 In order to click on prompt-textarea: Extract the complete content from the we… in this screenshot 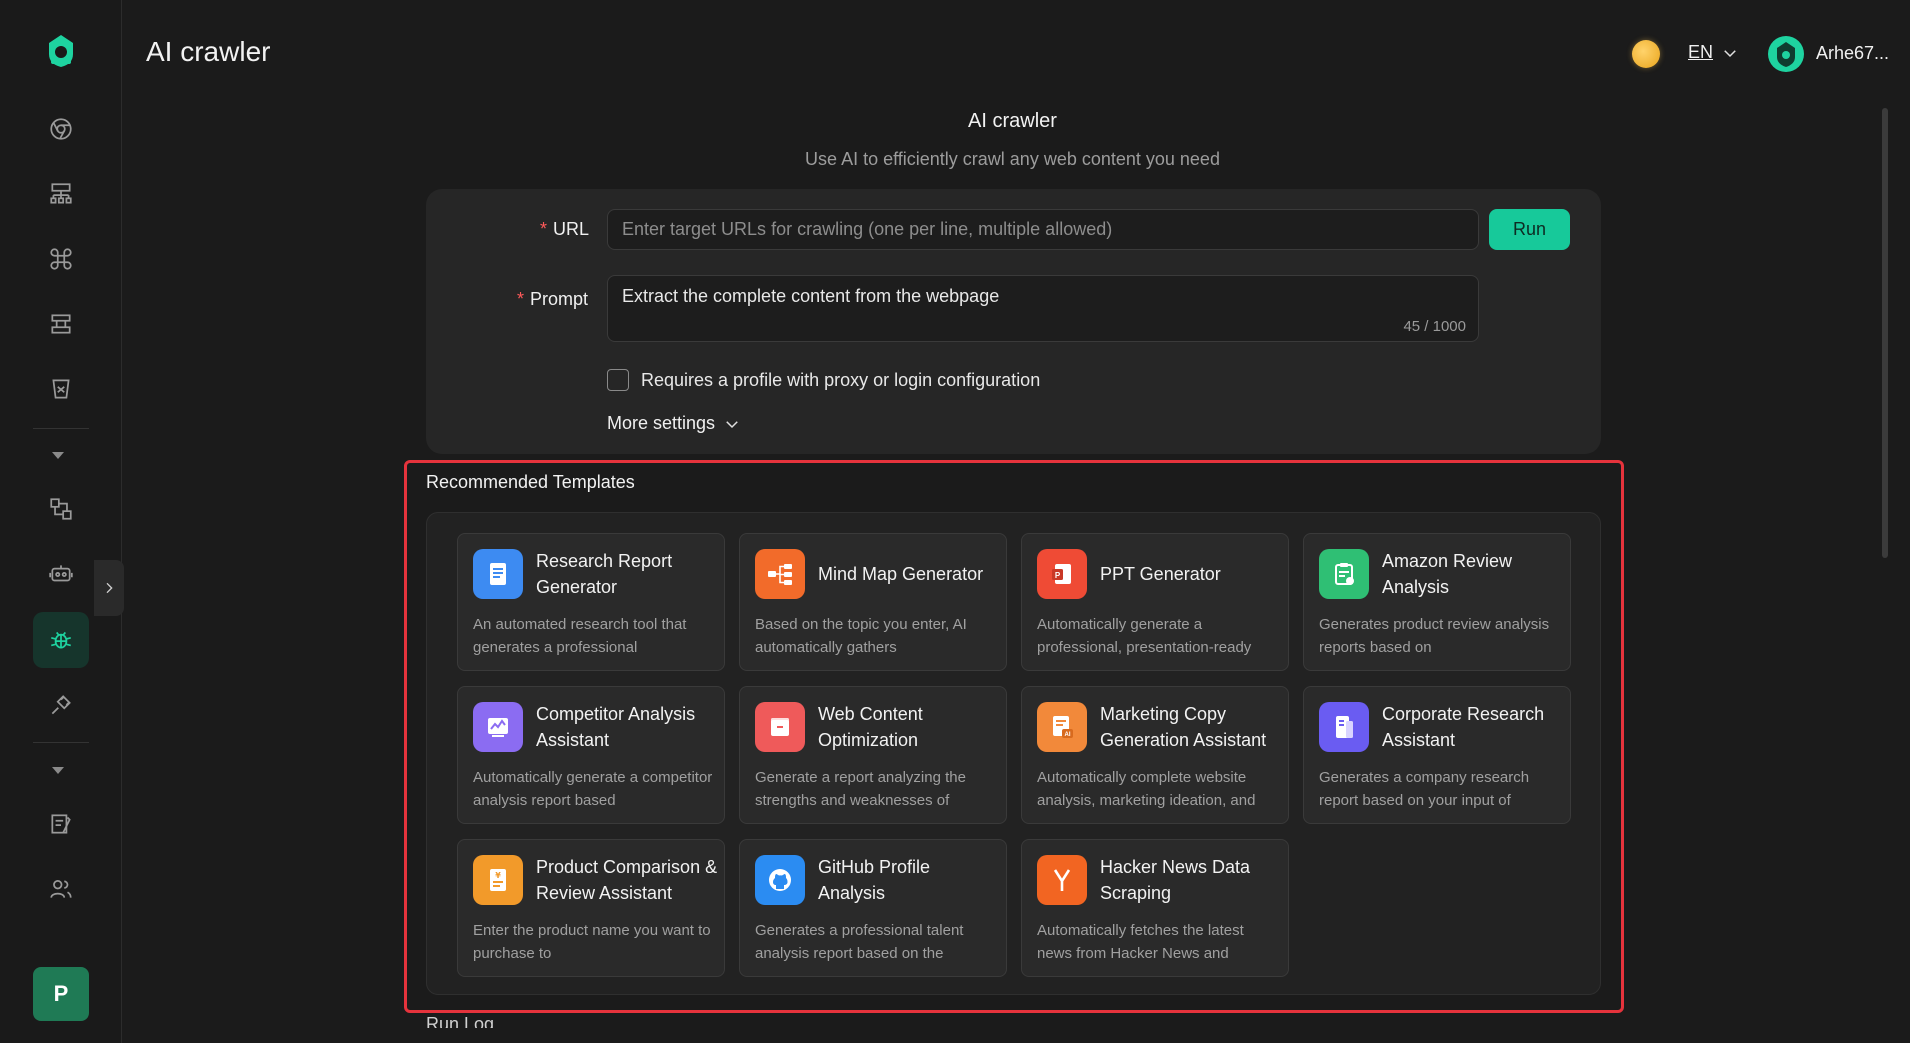, I will do `click(1043, 308)`.